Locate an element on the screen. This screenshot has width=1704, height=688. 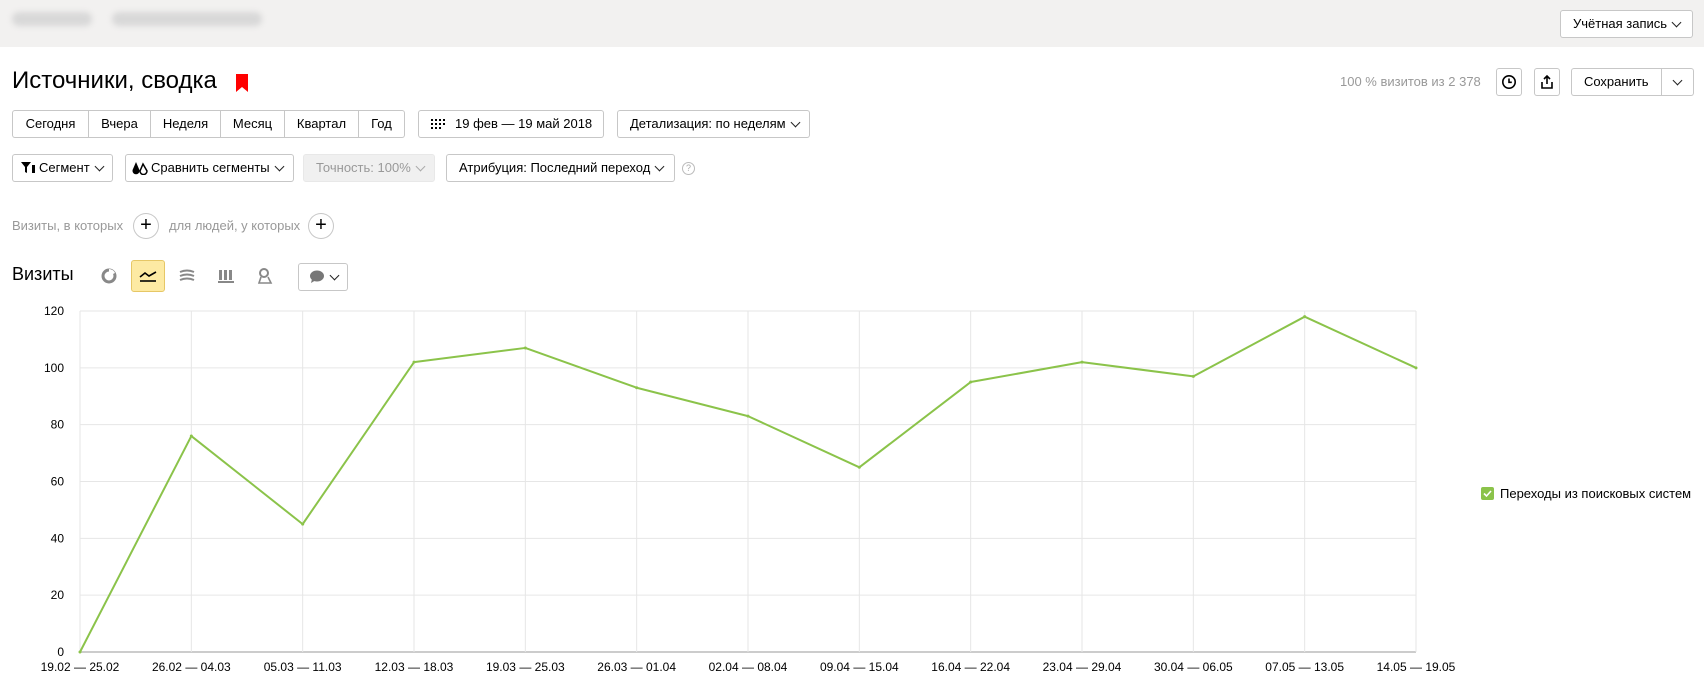
area-chart-button is located at coordinates (187, 276).